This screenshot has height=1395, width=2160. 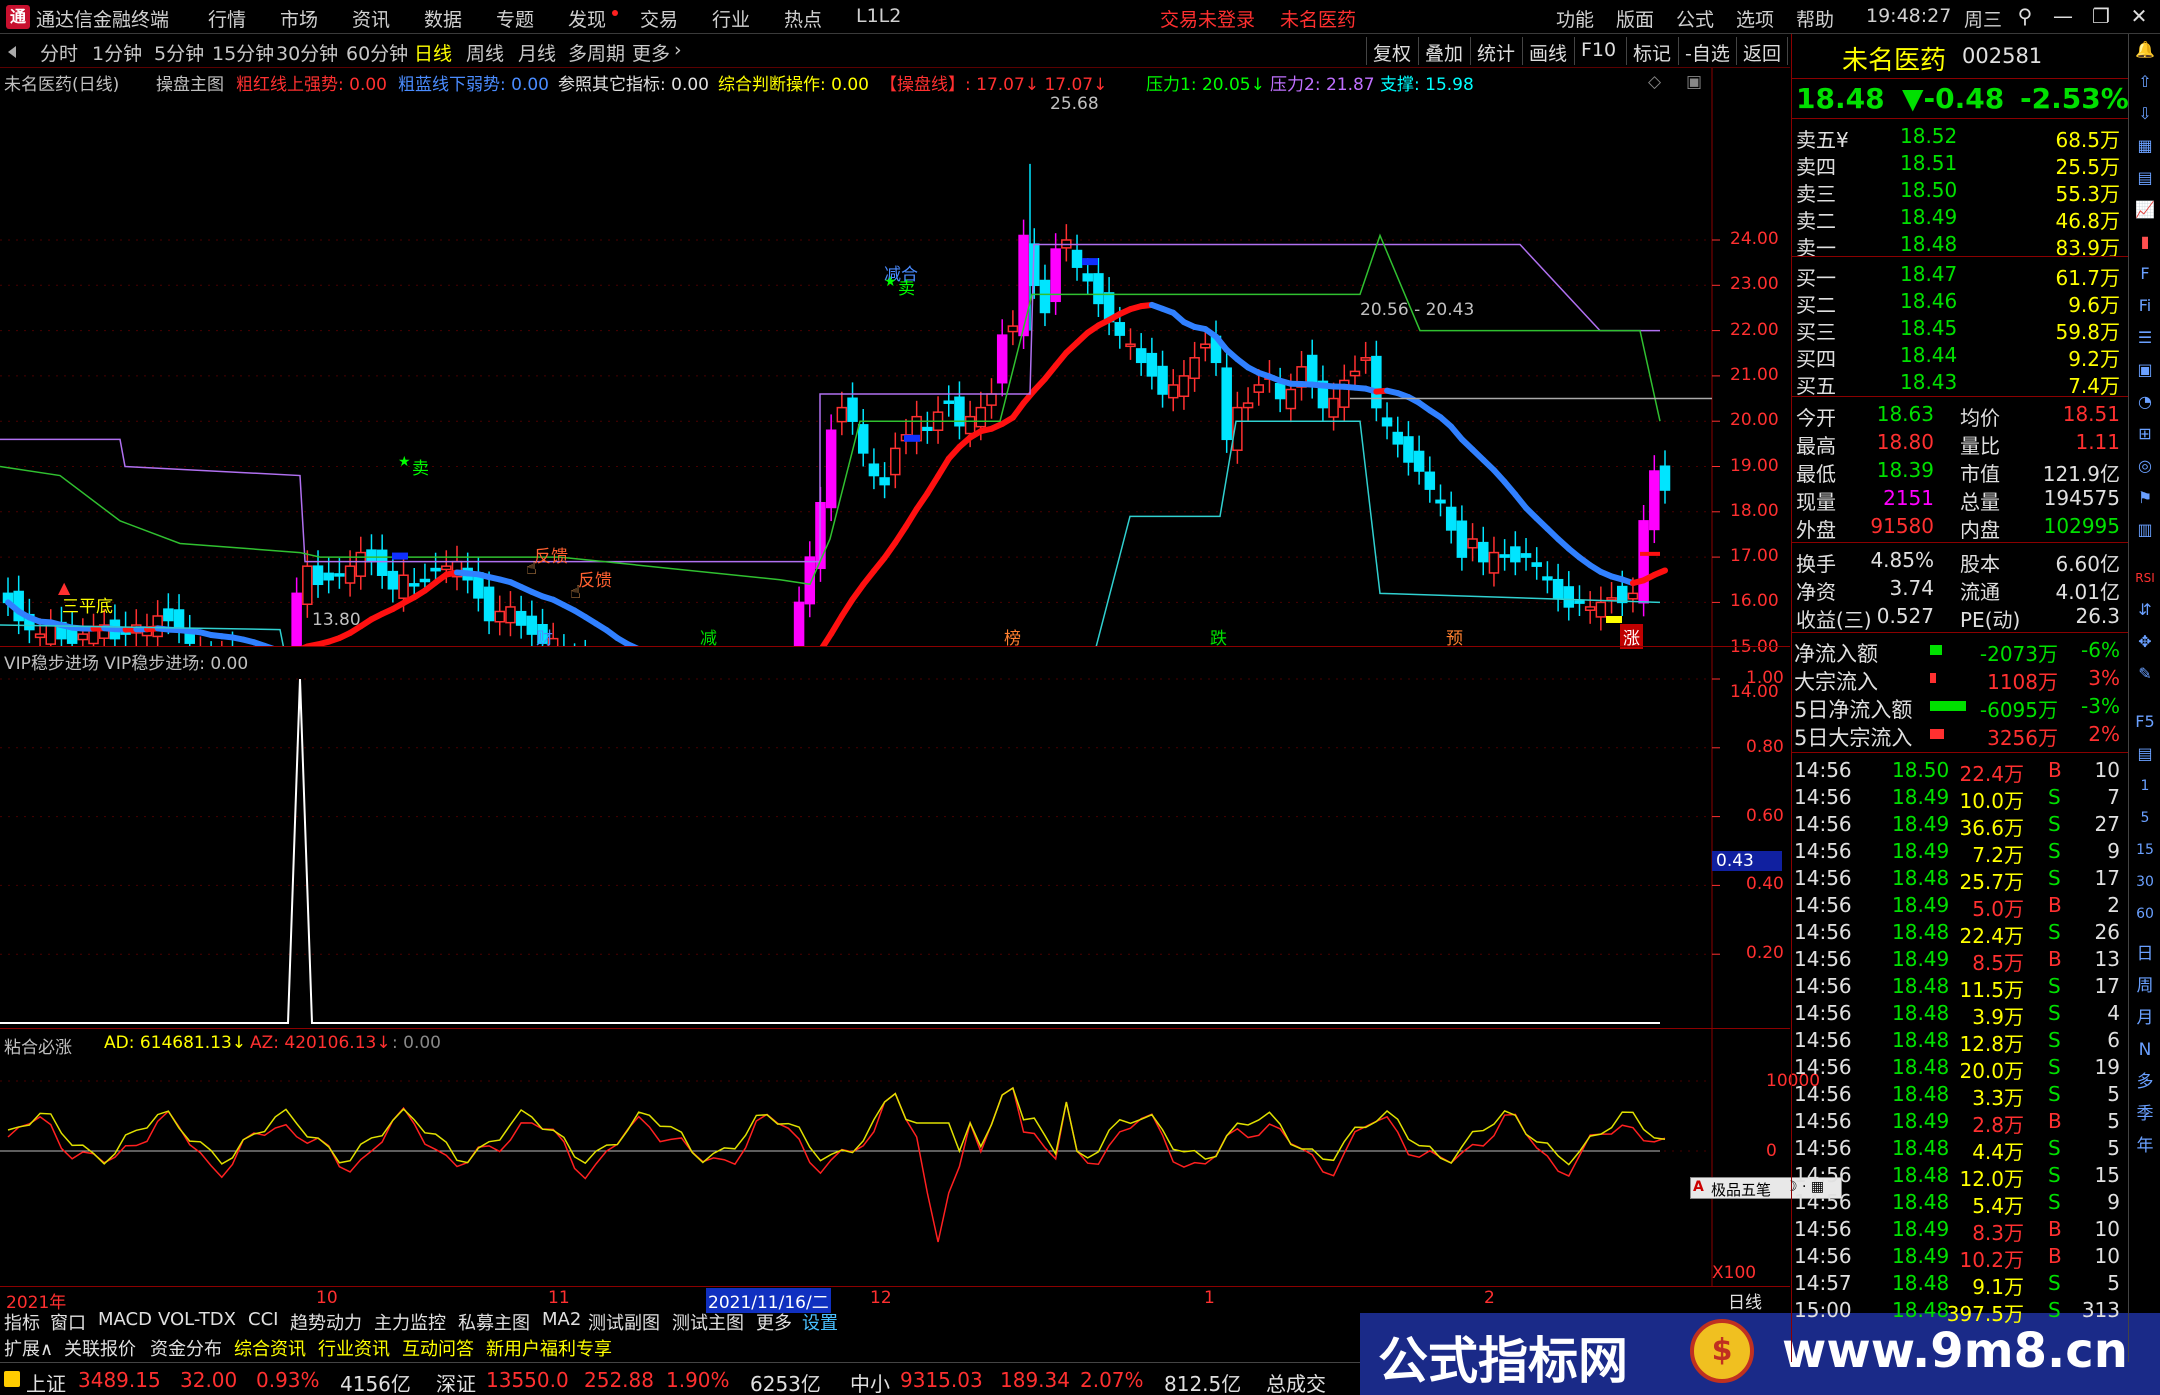 What do you see at coordinates (1960, 1230) in the screenshot?
I see `tick-row: 14:56 18.49 8.3万 B 10` at bounding box center [1960, 1230].